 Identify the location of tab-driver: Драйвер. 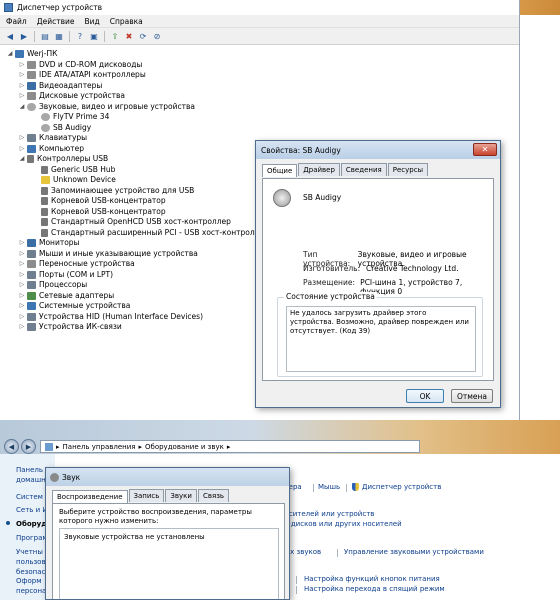
(319, 169).